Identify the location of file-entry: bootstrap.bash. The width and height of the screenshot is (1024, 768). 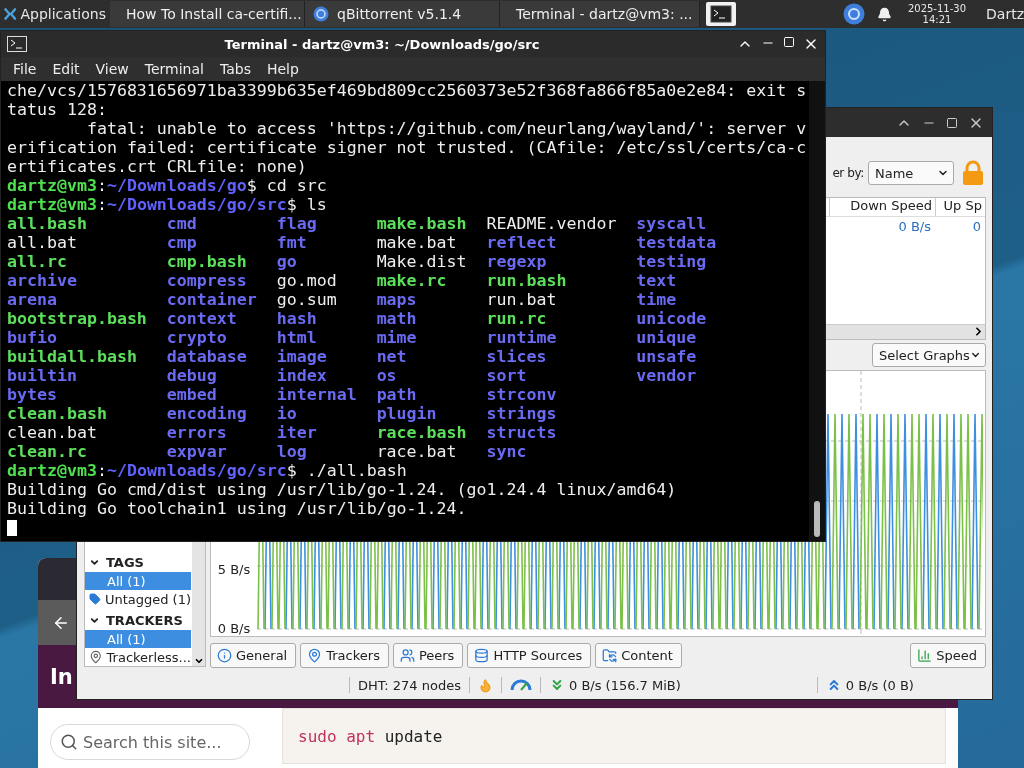
(77, 318).